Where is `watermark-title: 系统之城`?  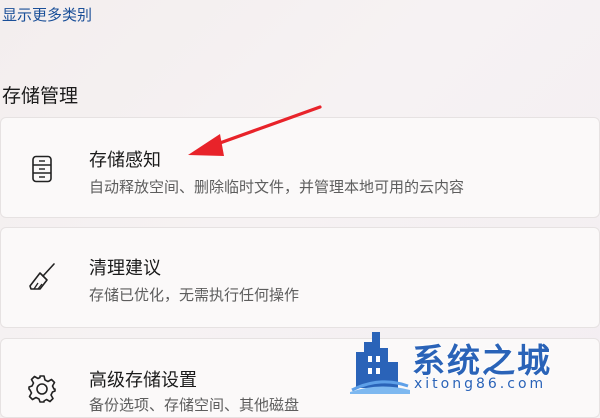 watermark-title: 系统之城 is located at coordinates (482, 360).